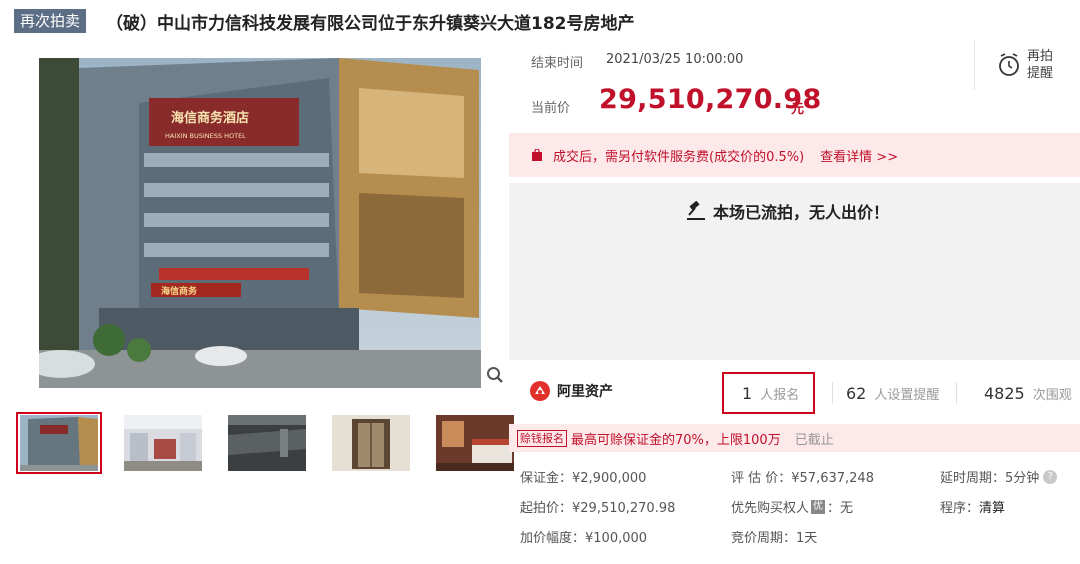 Image resolution: width=1080 pixels, height=564 pixels. Describe the element at coordinates (557, 63) in the screenshot. I see `end-time-label: 结束时间` at that location.